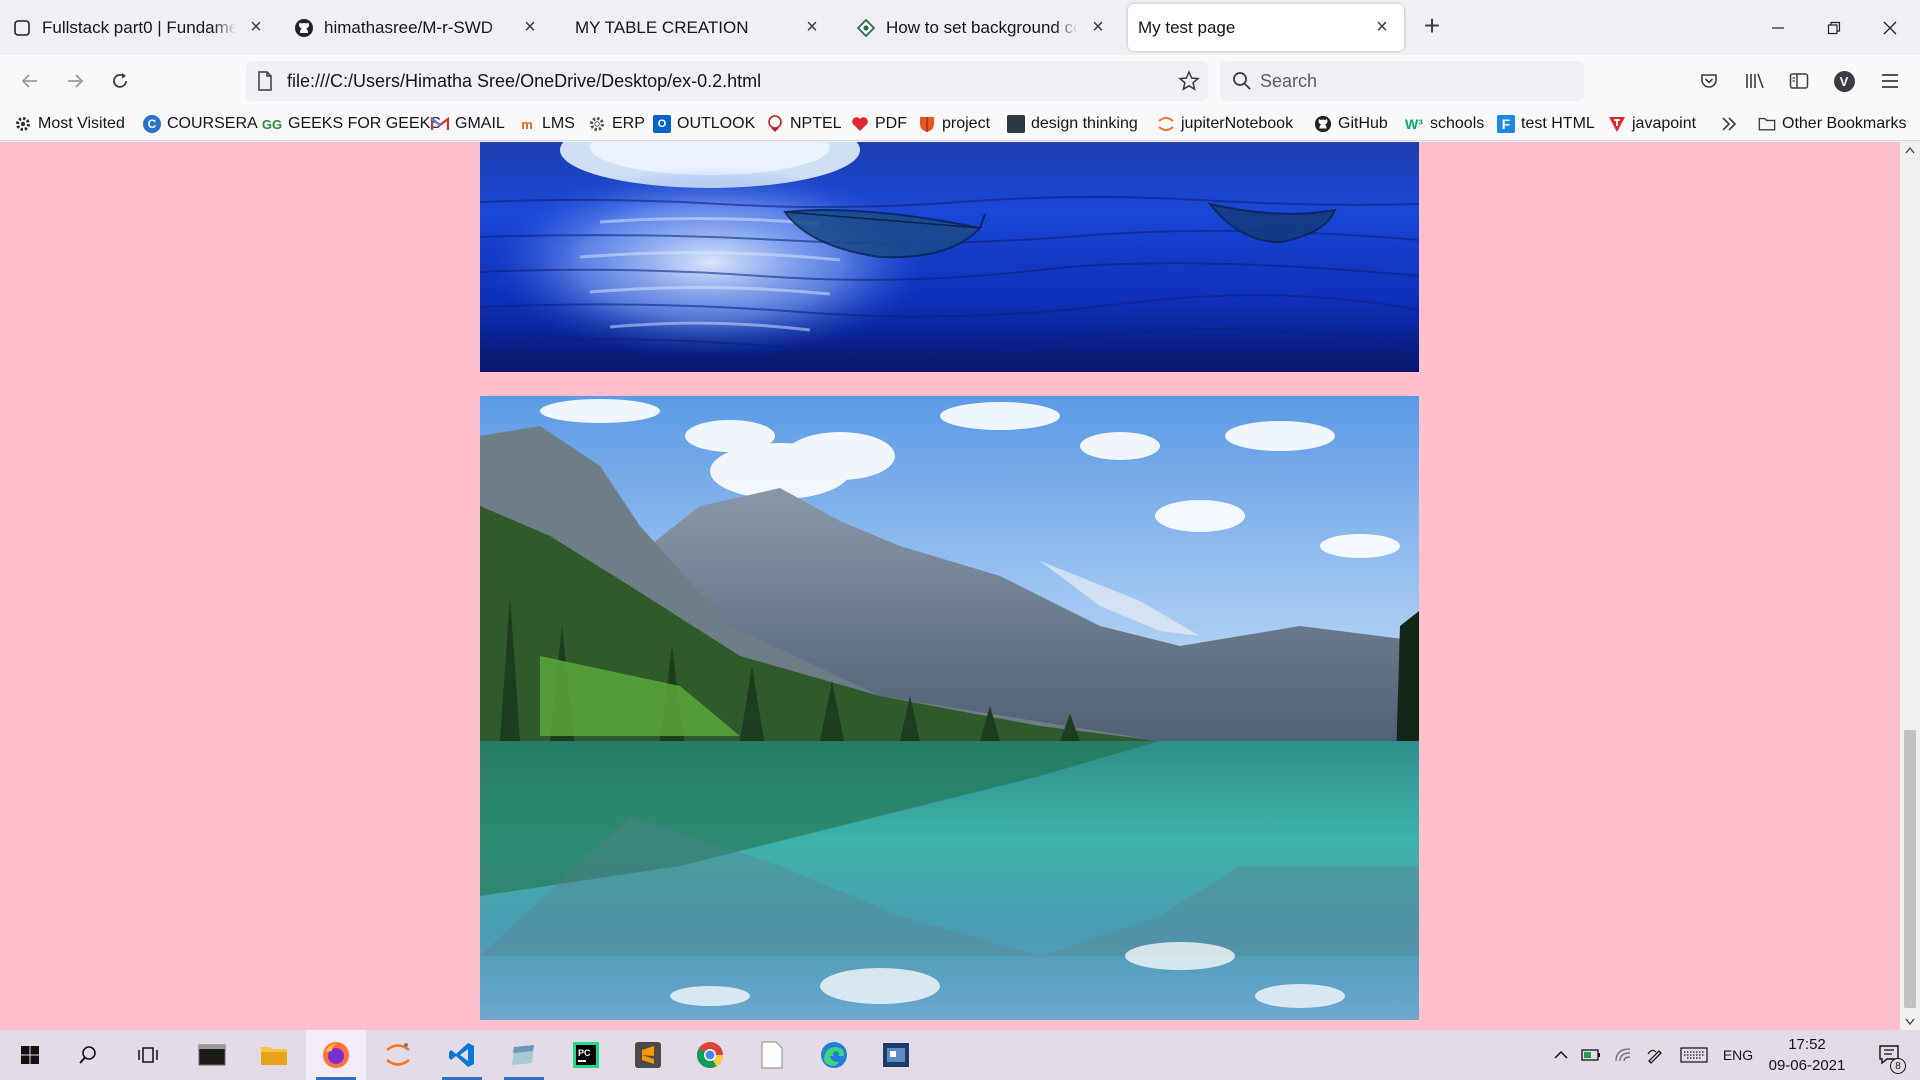  I want to click on menu-icon, so click(1890, 81).